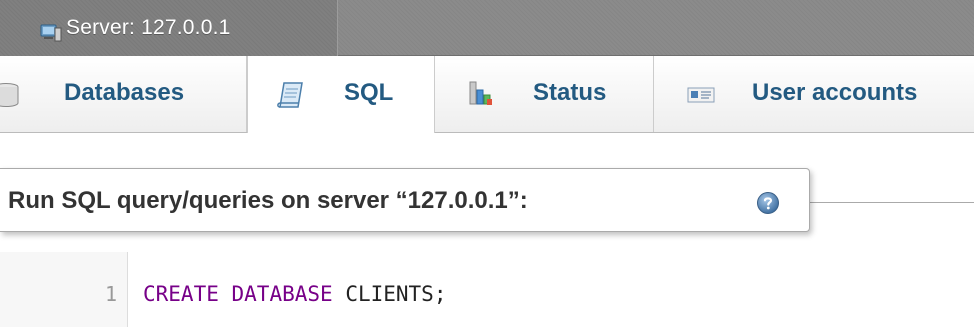  What do you see at coordinates (768, 203) in the screenshot?
I see `help-icon` at bounding box center [768, 203].